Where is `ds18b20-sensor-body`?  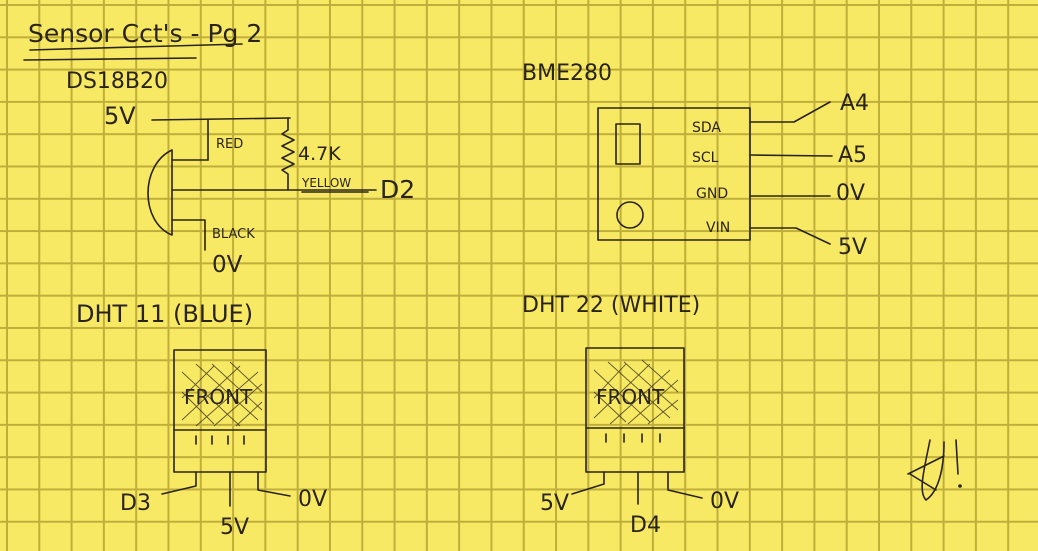
ds18b20-sensor-body is located at coordinates (160, 192).